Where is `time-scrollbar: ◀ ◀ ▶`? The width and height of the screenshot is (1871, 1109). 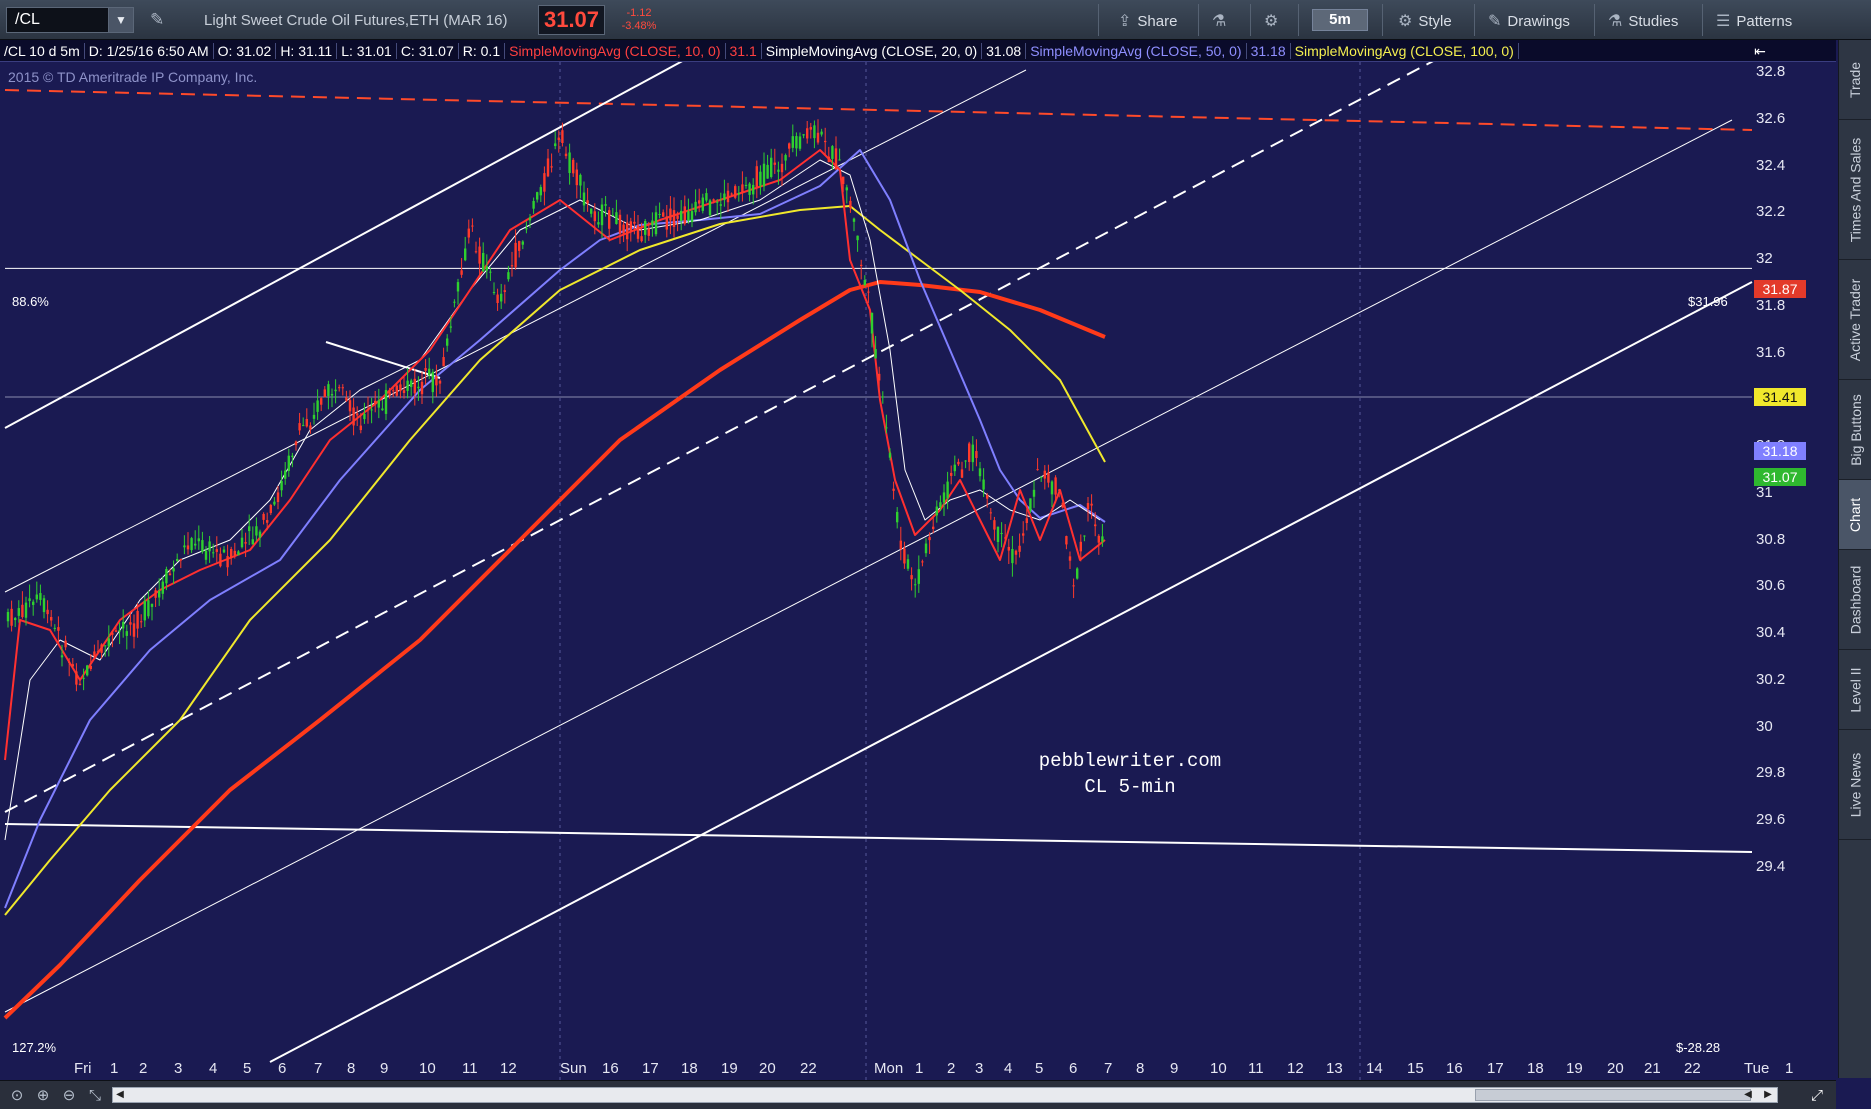 time-scrollbar: ◀ ◀ ▶ is located at coordinates (945, 1095).